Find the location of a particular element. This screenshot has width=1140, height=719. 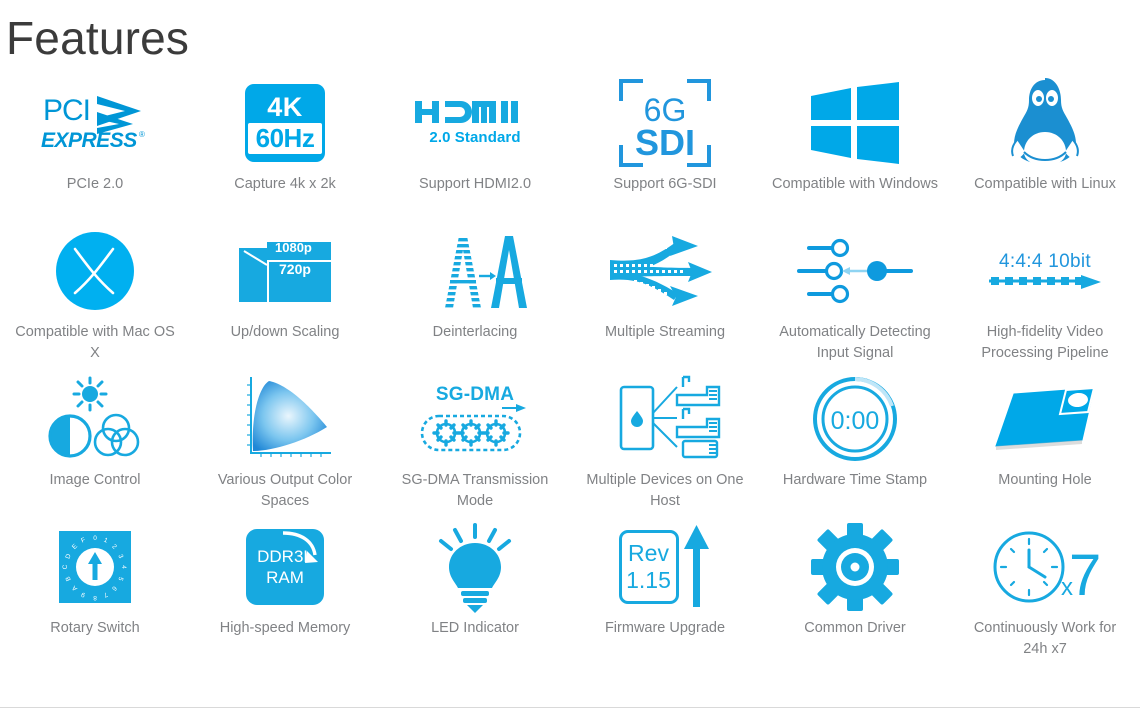

seven-text: 7 is located at coordinates (1085, 575).